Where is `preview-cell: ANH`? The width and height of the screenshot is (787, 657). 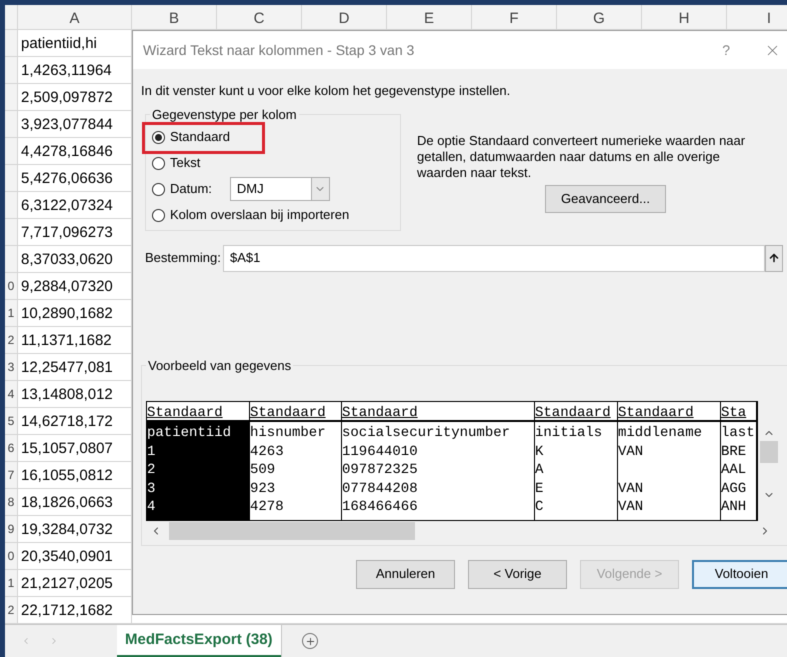 preview-cell: ANH is located at coordinates (733, 506).